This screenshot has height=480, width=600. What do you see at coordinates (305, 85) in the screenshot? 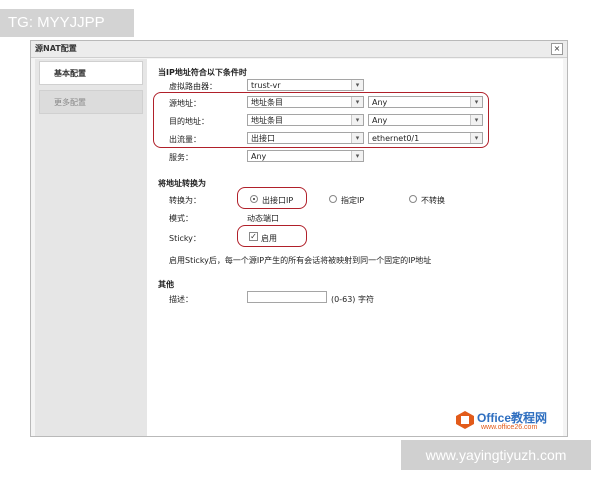
I see `virtual-router-select: trust-vr ▾` at bounding box center [305, 85].